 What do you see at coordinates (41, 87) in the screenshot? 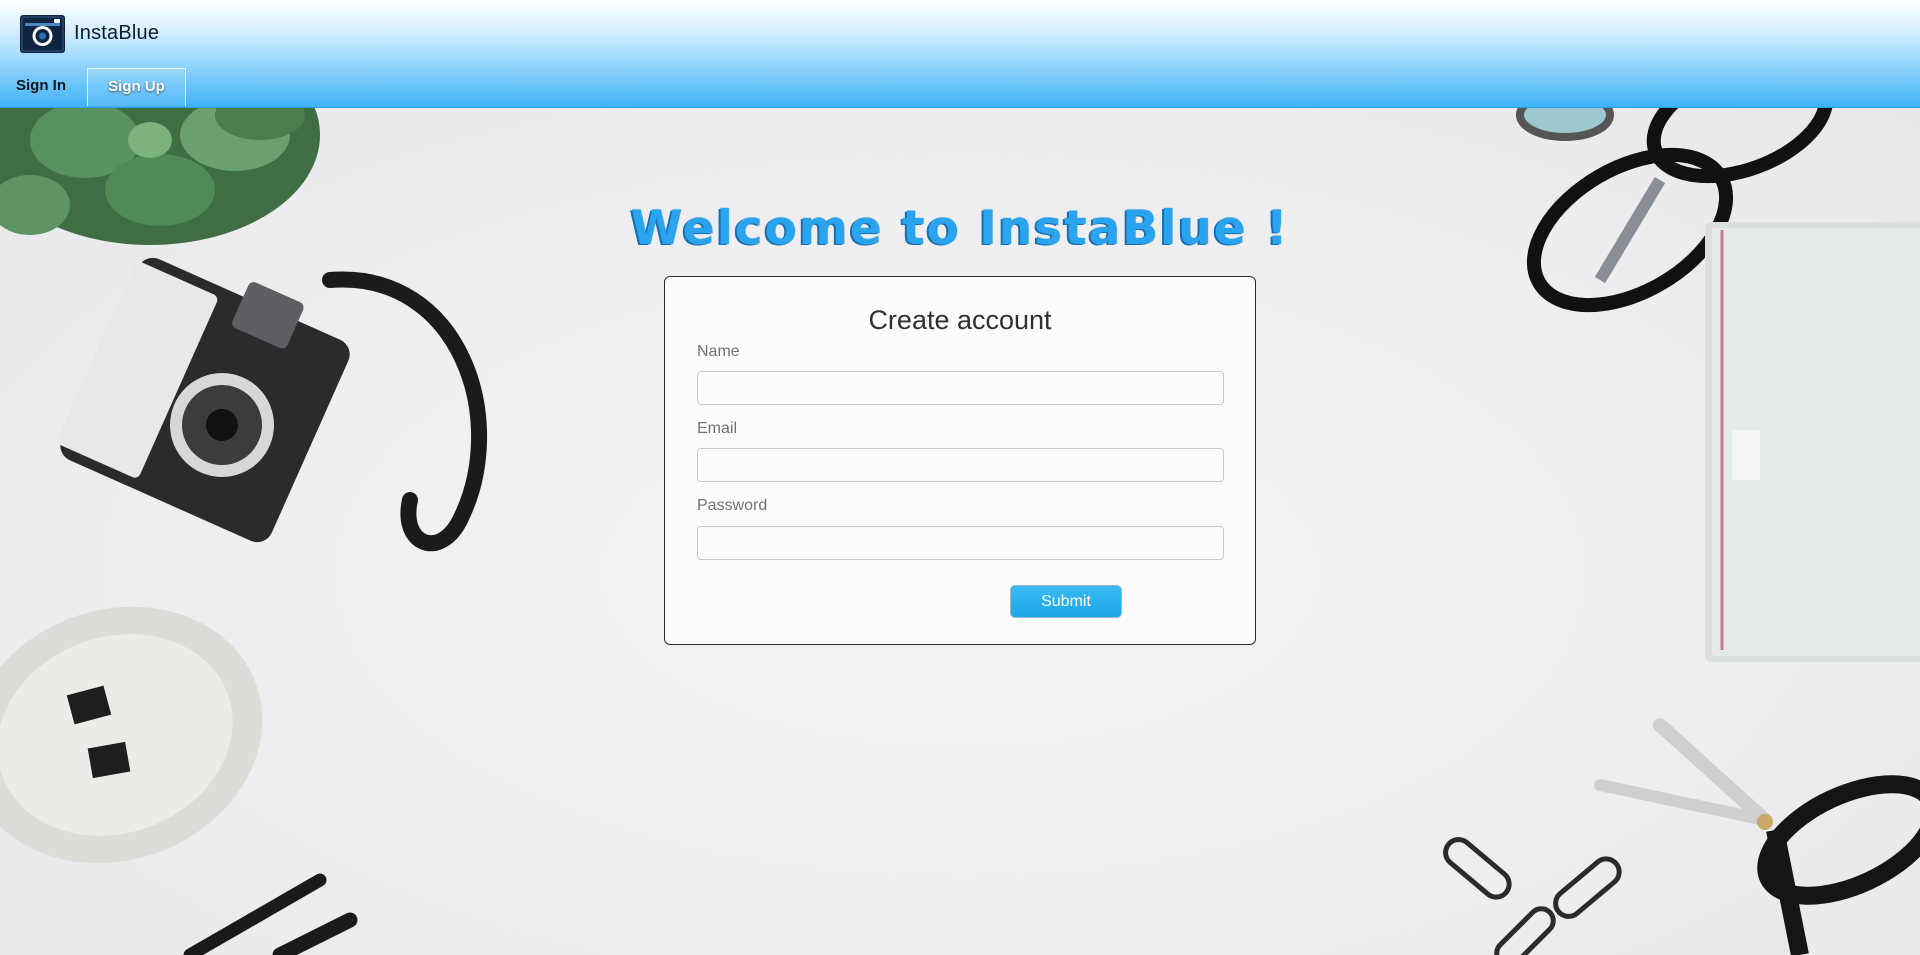
I see `nav-signin-link: Sign In` at bounding box center [41, 87].